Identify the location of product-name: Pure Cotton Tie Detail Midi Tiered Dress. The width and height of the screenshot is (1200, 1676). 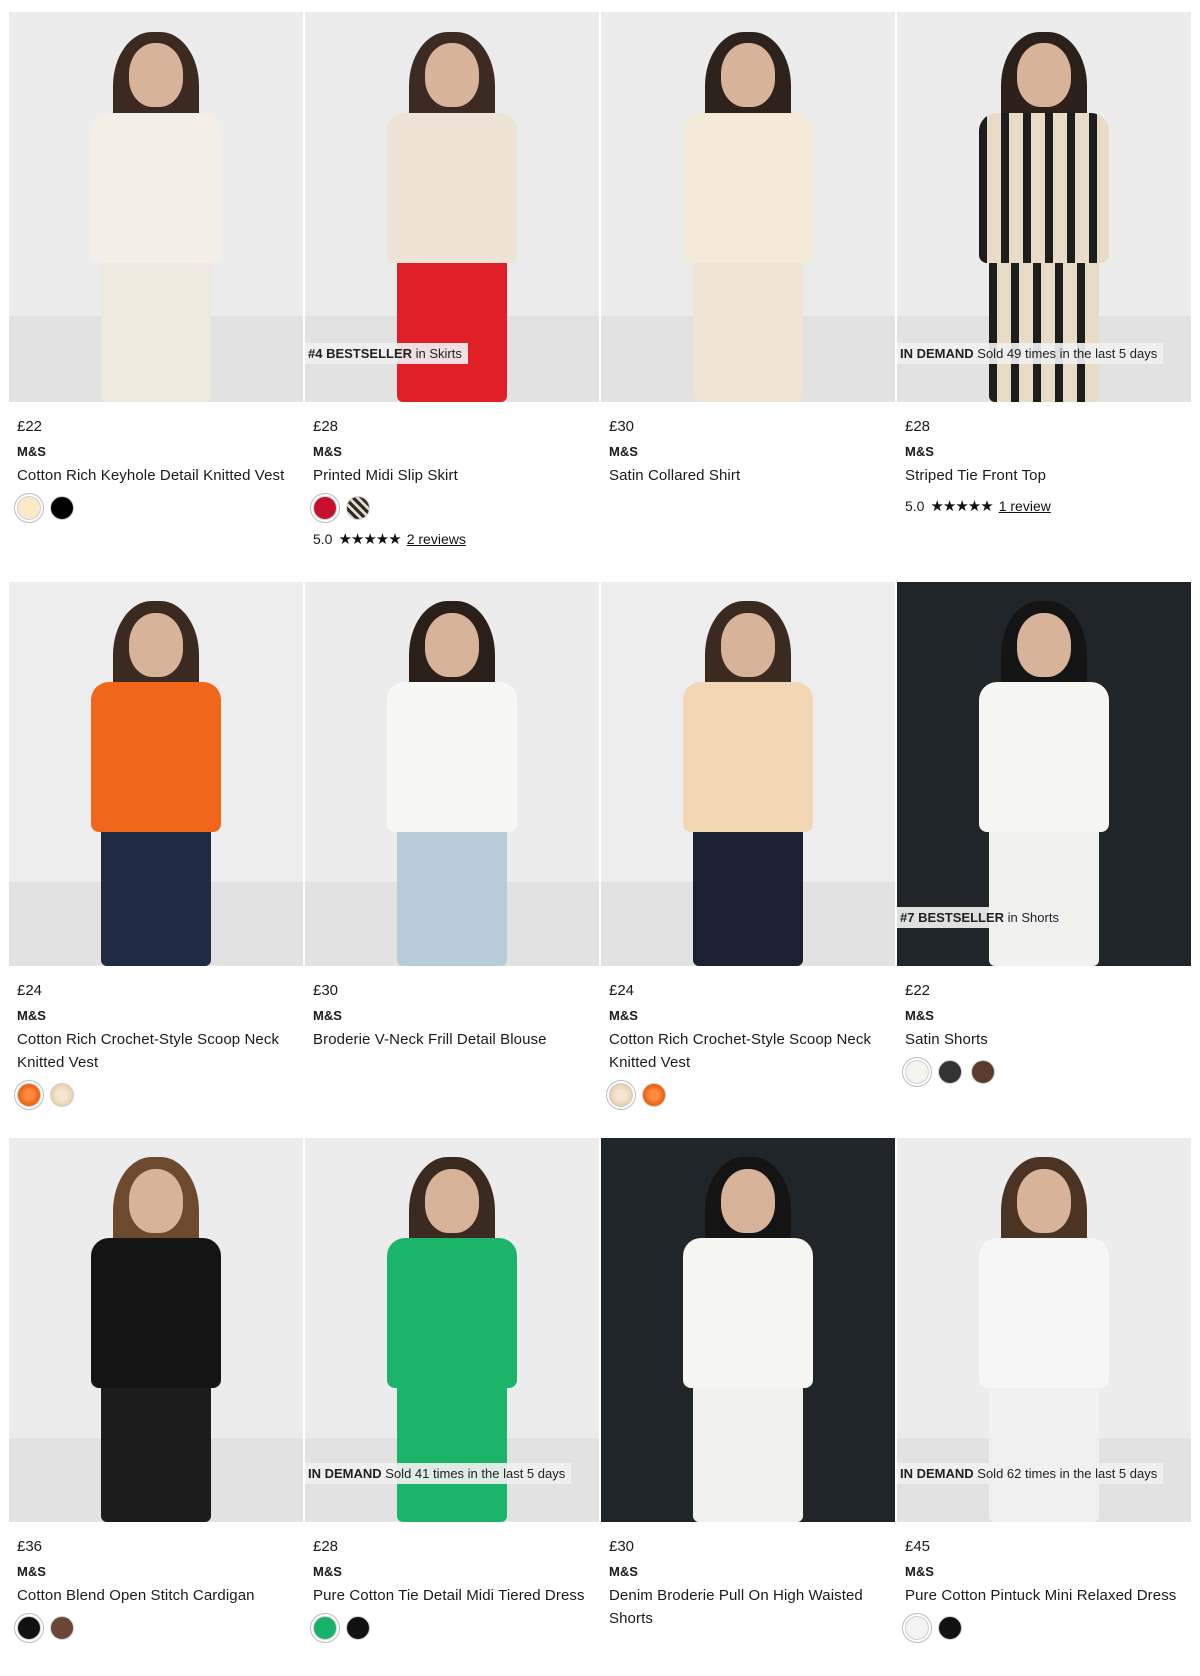
(452, 1595).